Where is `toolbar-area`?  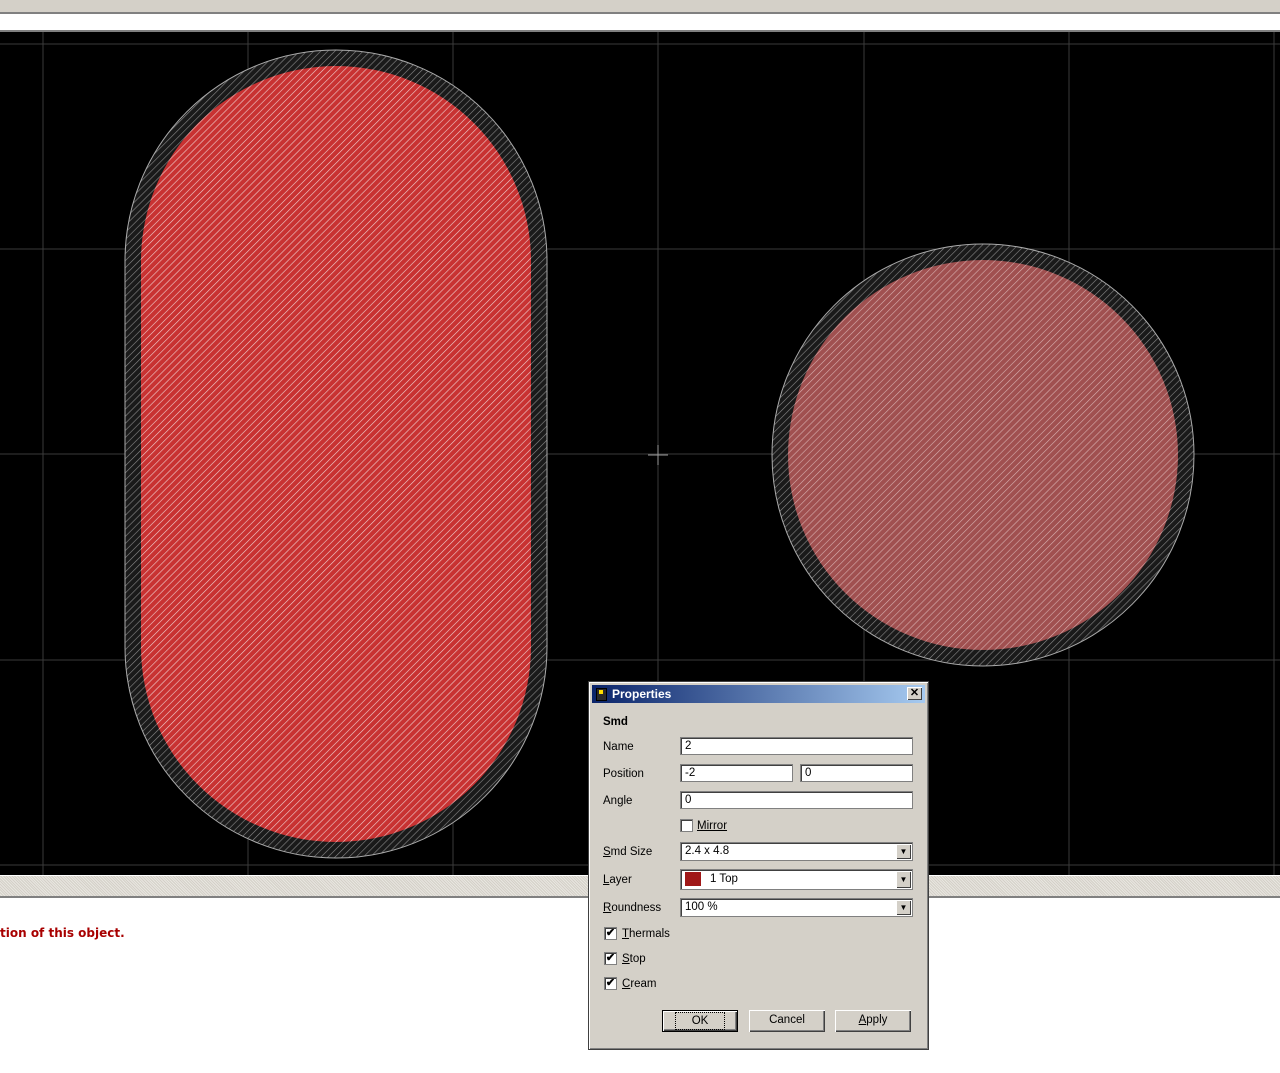
toolbar-area is located at coordinates (640, 22).